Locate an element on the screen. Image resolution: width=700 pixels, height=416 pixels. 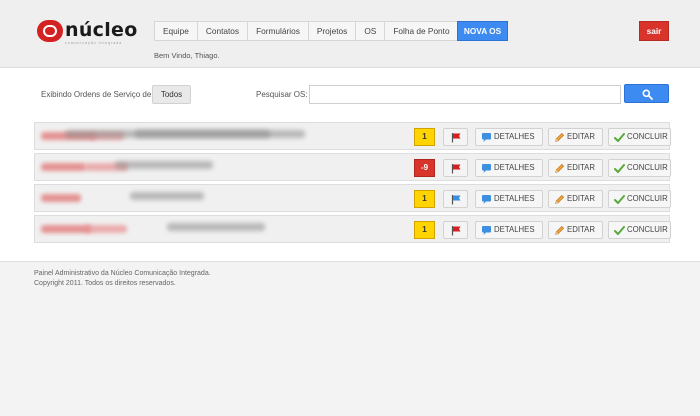
search-input is located at coordinates (465, 94).